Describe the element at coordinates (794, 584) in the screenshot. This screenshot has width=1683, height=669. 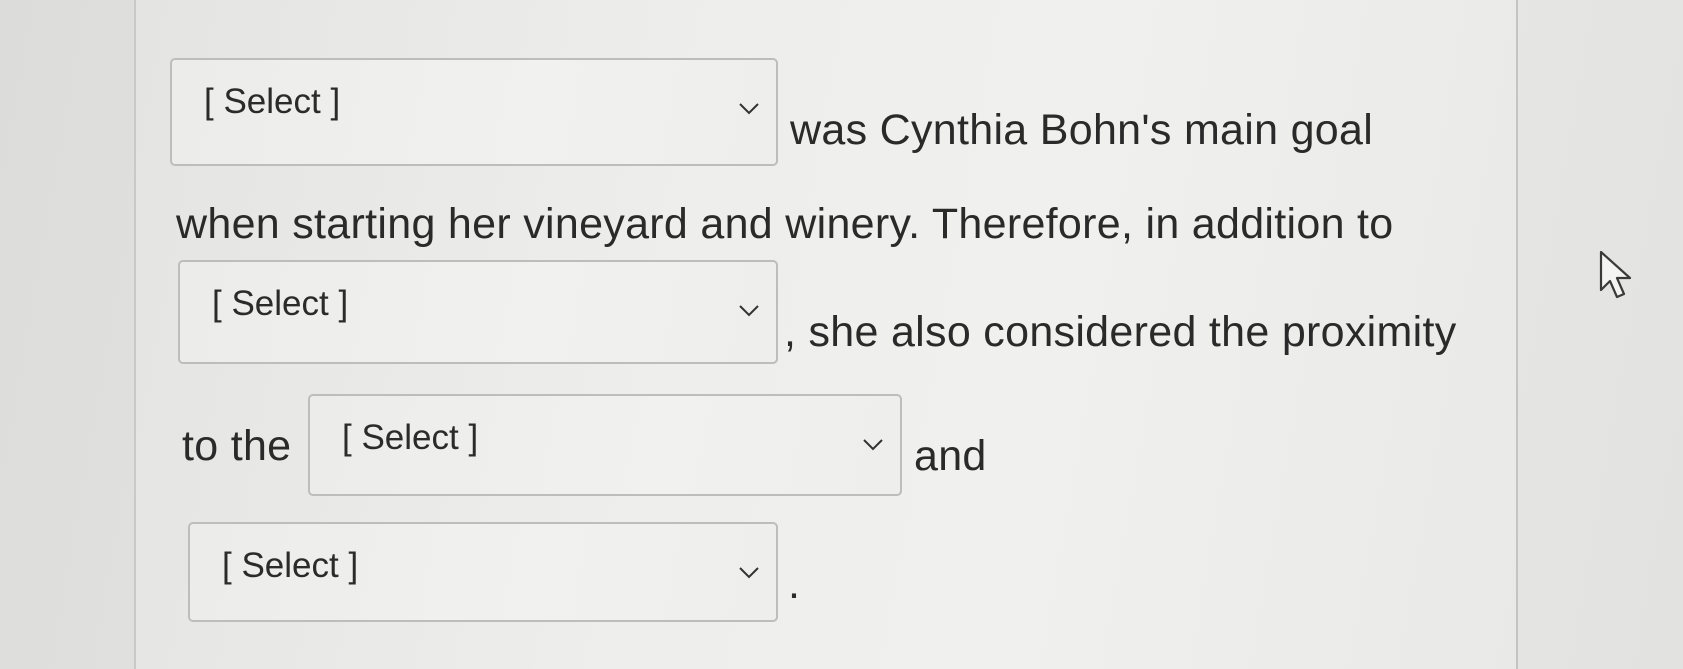
I see `question-text-period: .` at that location.